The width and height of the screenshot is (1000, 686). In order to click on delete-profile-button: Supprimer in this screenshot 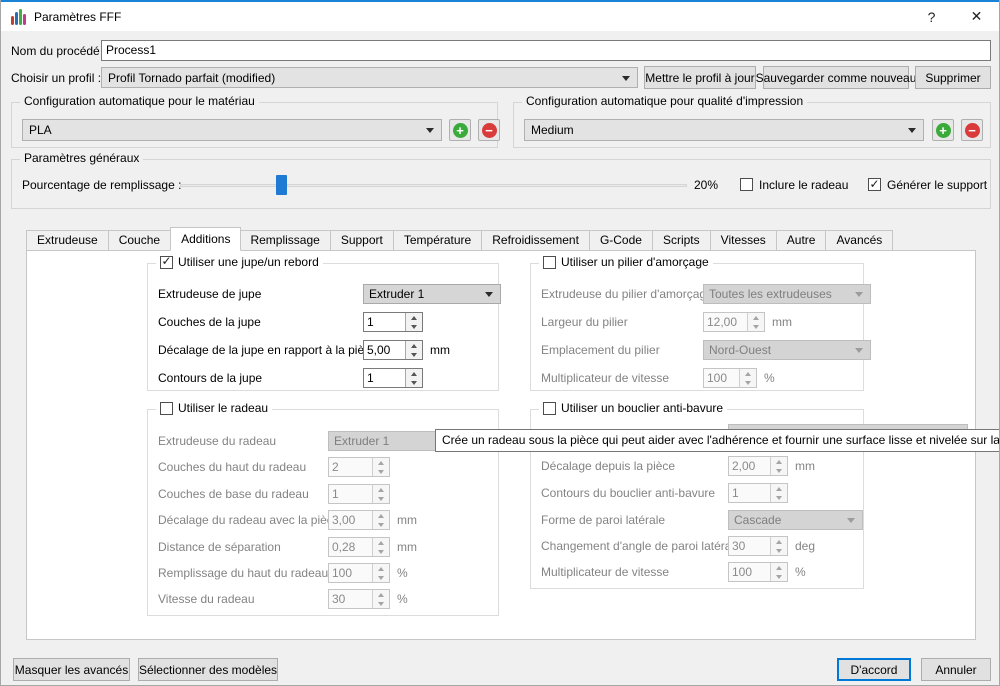, I will do `click(953, 77)`.